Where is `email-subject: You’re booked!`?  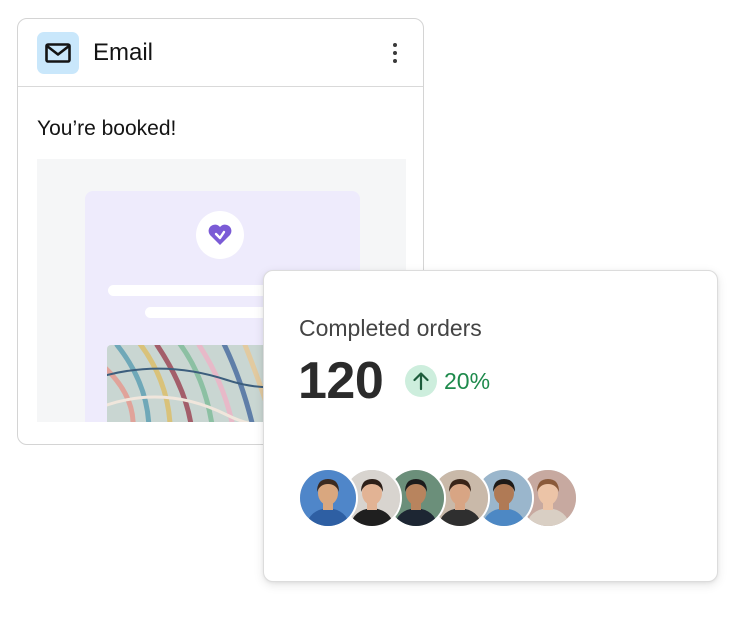
email-subject: You’re booked! is located at coordinates (107, 128).